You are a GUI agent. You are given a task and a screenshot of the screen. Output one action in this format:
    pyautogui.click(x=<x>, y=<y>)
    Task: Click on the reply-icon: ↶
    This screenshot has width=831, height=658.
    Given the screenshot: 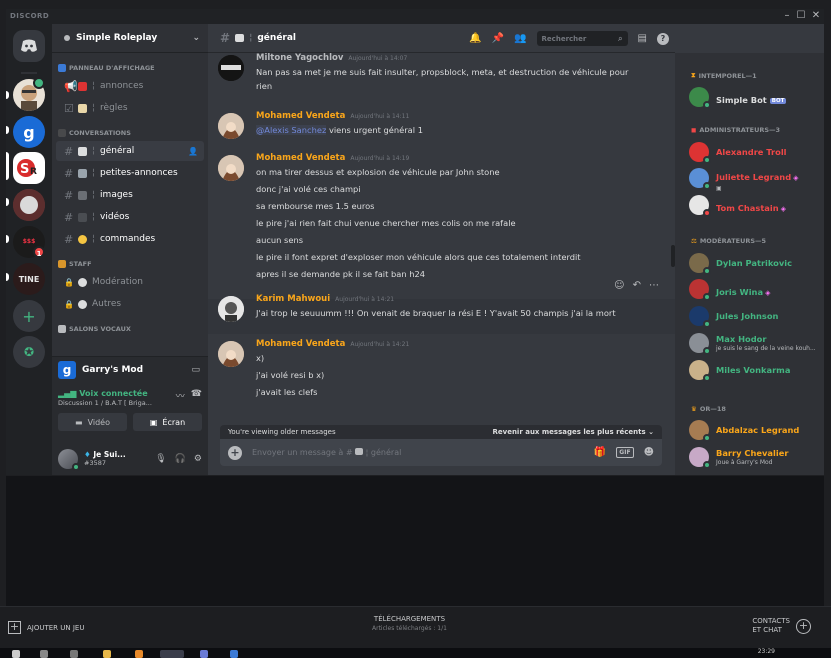 What is the action you would take?
    pyautogui.click(x=637, y=288)
    